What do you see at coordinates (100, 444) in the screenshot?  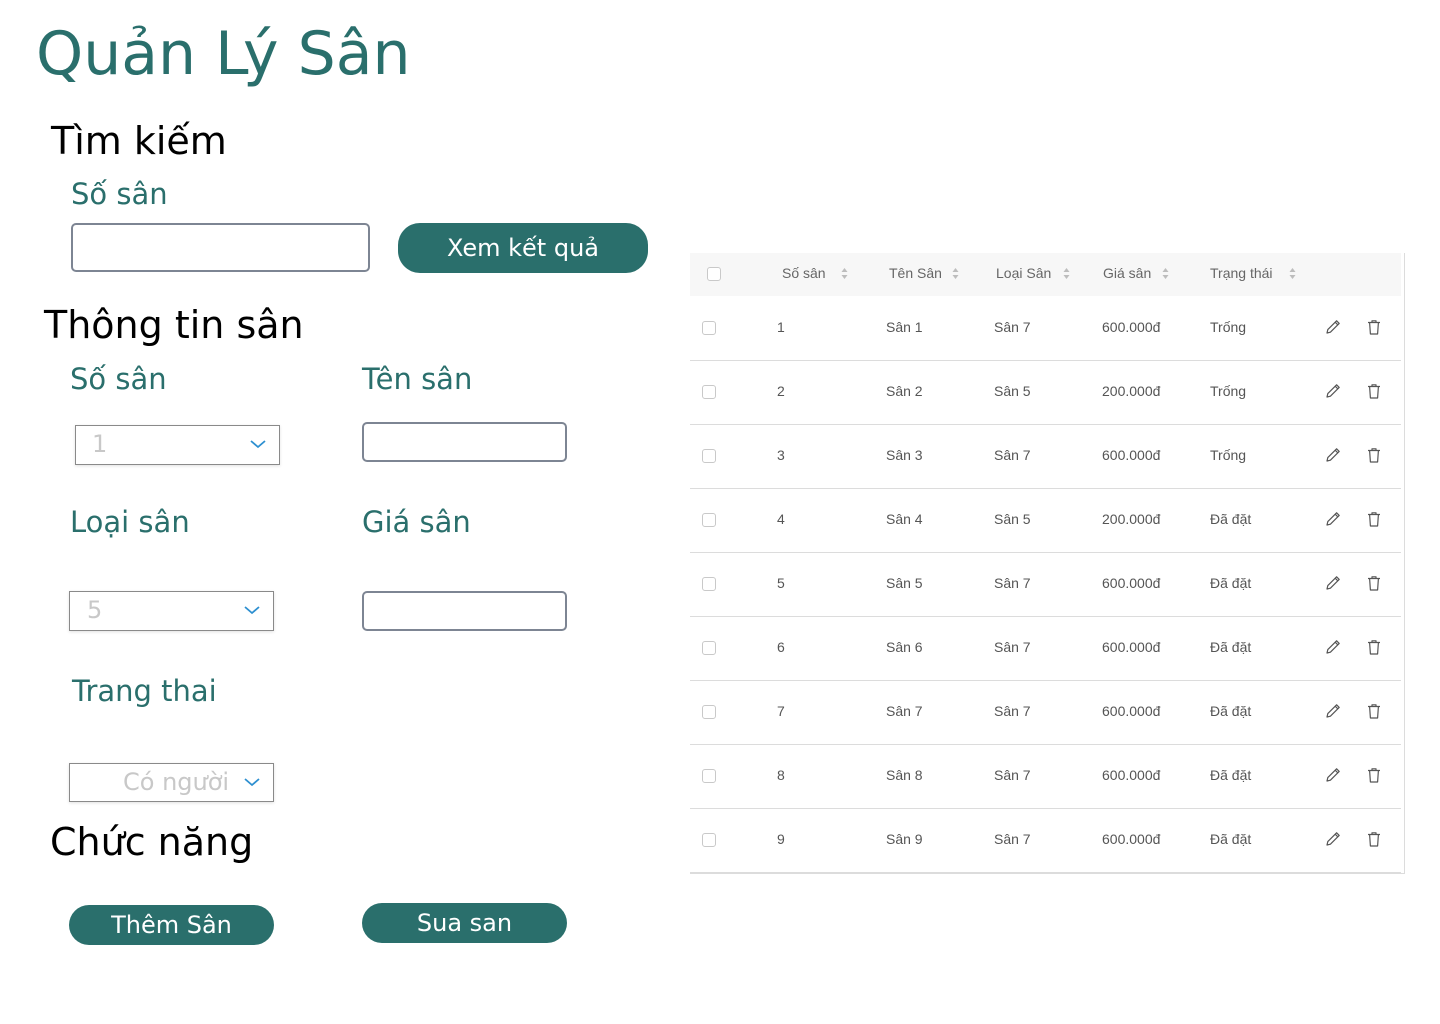 I see `so-san-select-value: 1` at bounding box center [100, 444].